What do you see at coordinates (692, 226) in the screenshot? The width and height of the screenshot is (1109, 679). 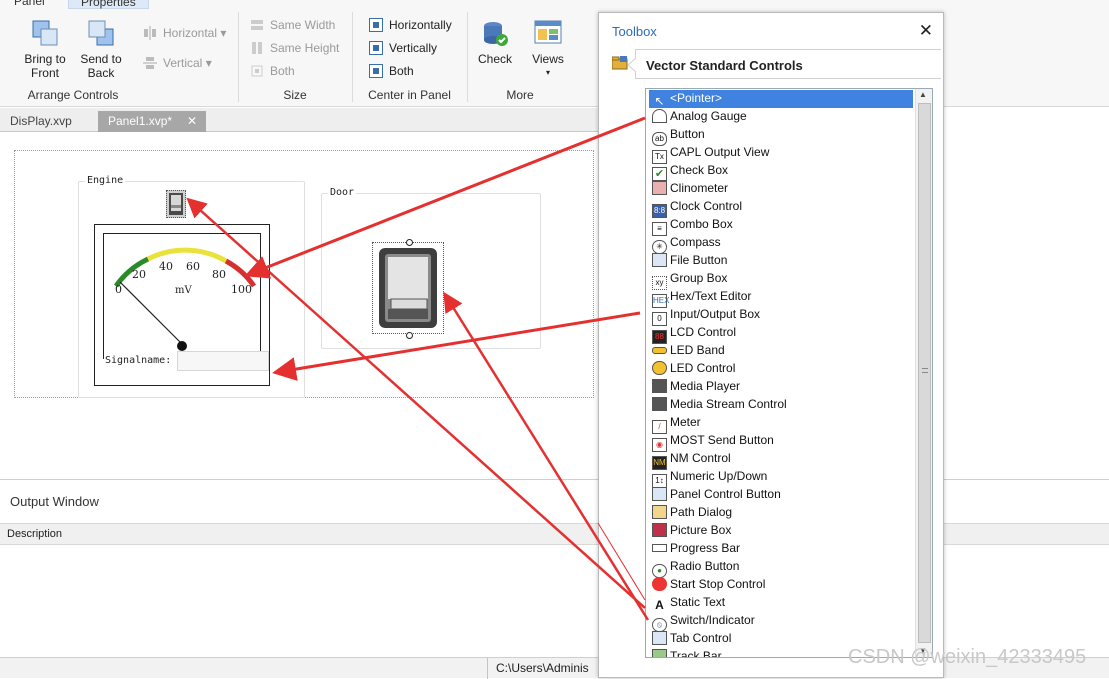 I see `list-item-combo-box: ≡ Combo Box` at bounding box center [692, 226].